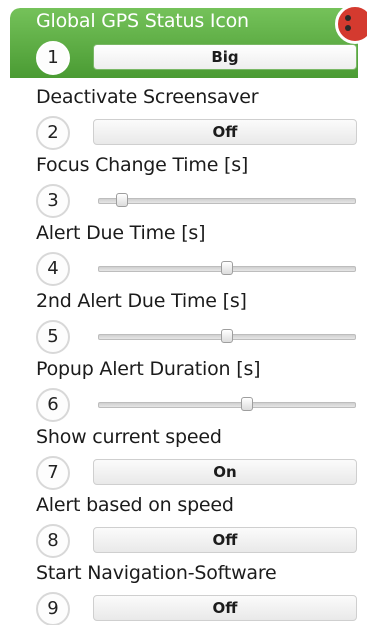  I want to click on item-number-badge: 1, so click(53, 58).